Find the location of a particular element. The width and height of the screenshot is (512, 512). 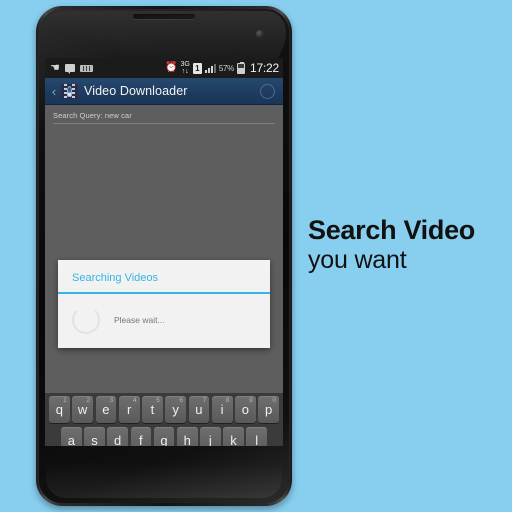

tagline-line1: Search Video is located at coordinates (391, 230).